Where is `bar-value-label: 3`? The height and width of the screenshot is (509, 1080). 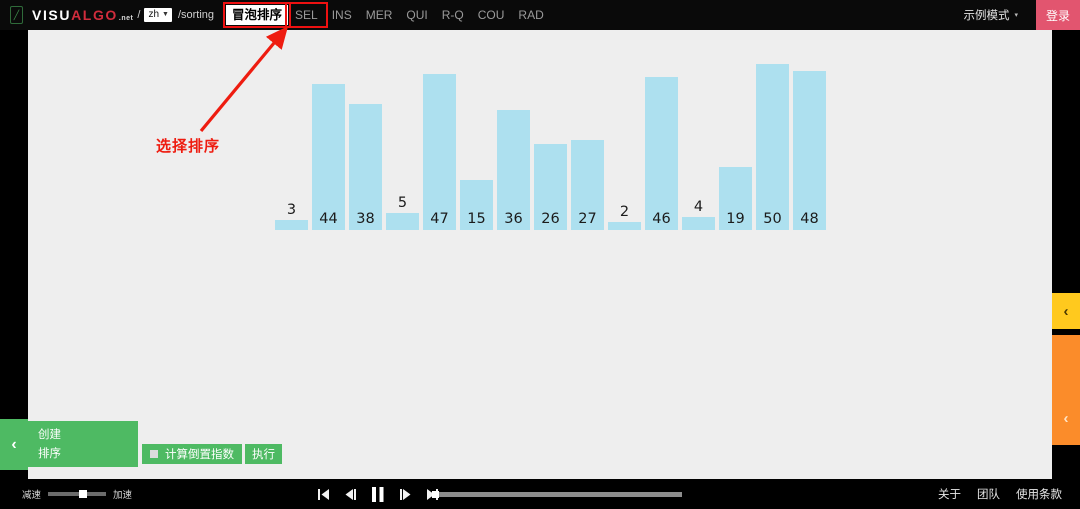 bar-value-label: 3 is located at coordinates (291, 210).